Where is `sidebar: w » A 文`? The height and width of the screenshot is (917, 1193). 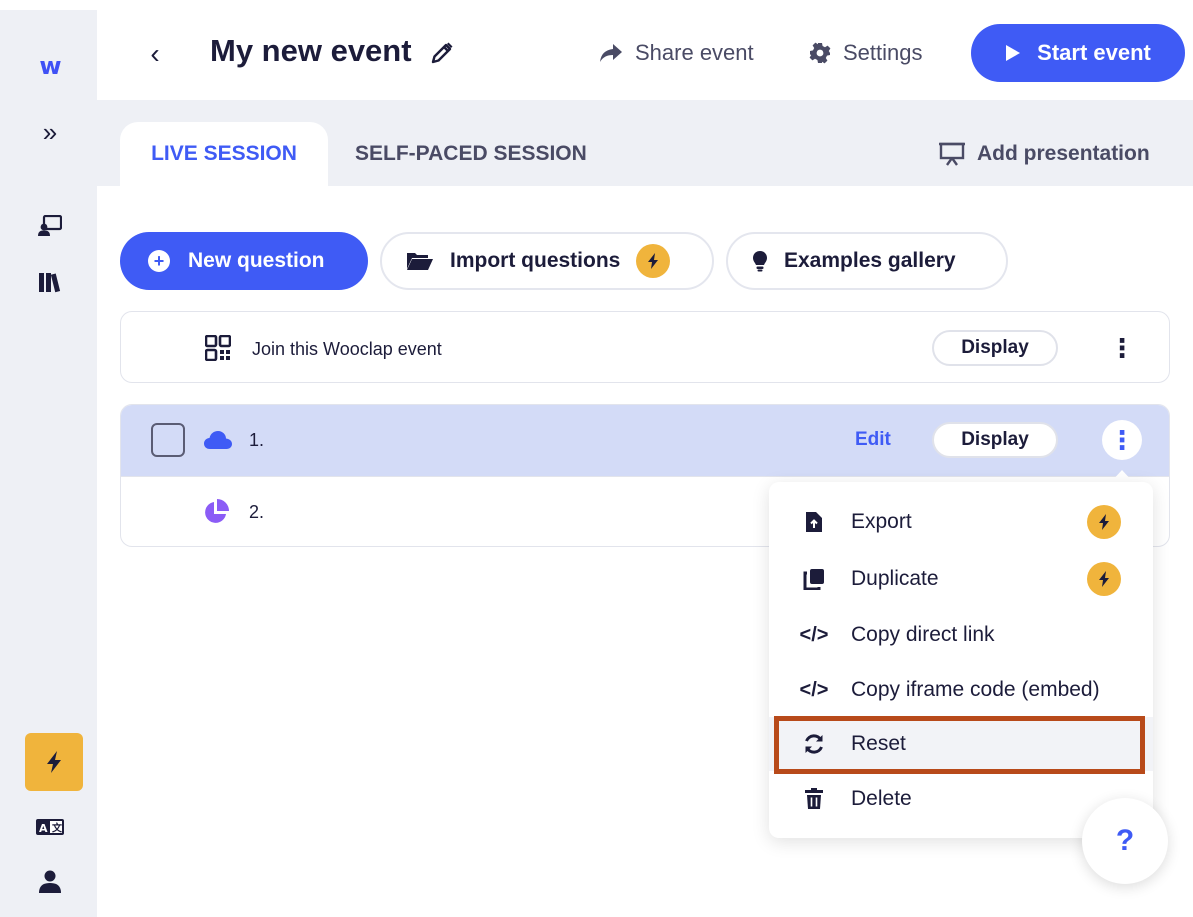
sidebar: w » A 文 is located at coordinates (48, 463).